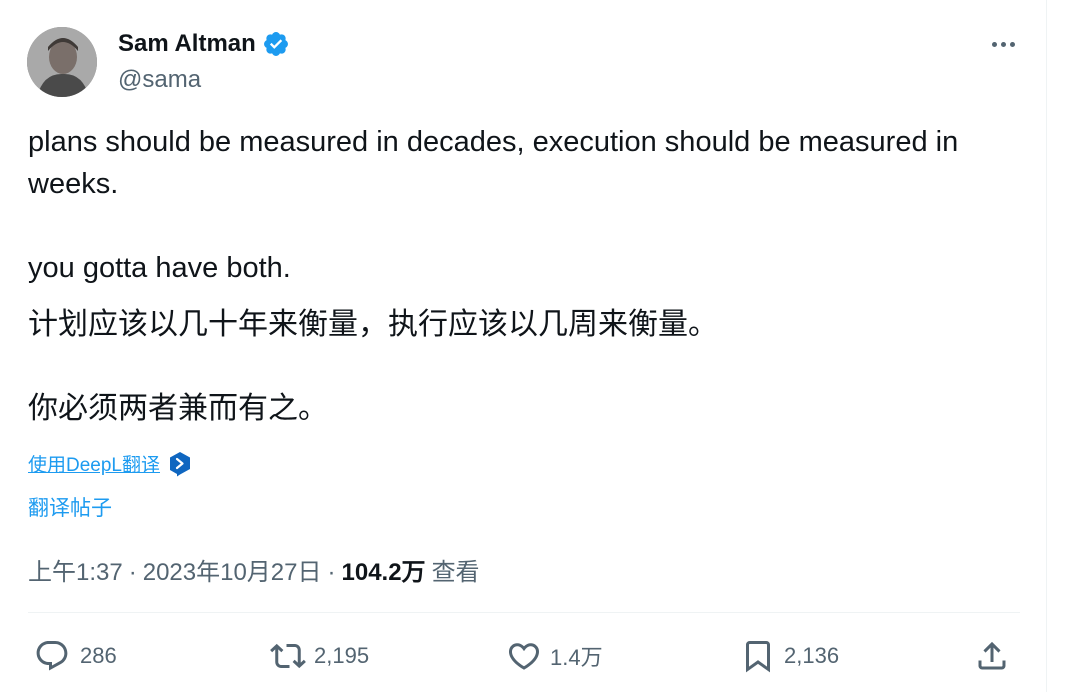 The image size is (1066, 692). Describe the element at coordinates (159, 268) in the screenshot. I see `tweet-paragraph: you gotta have both.` at that location.